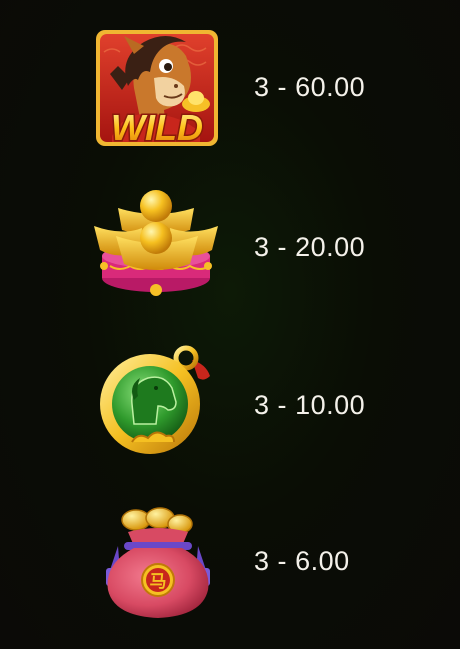 The height and width of the screenshot is (649, 460). I want to click on payout-value: 20.00, so click(330, 247).